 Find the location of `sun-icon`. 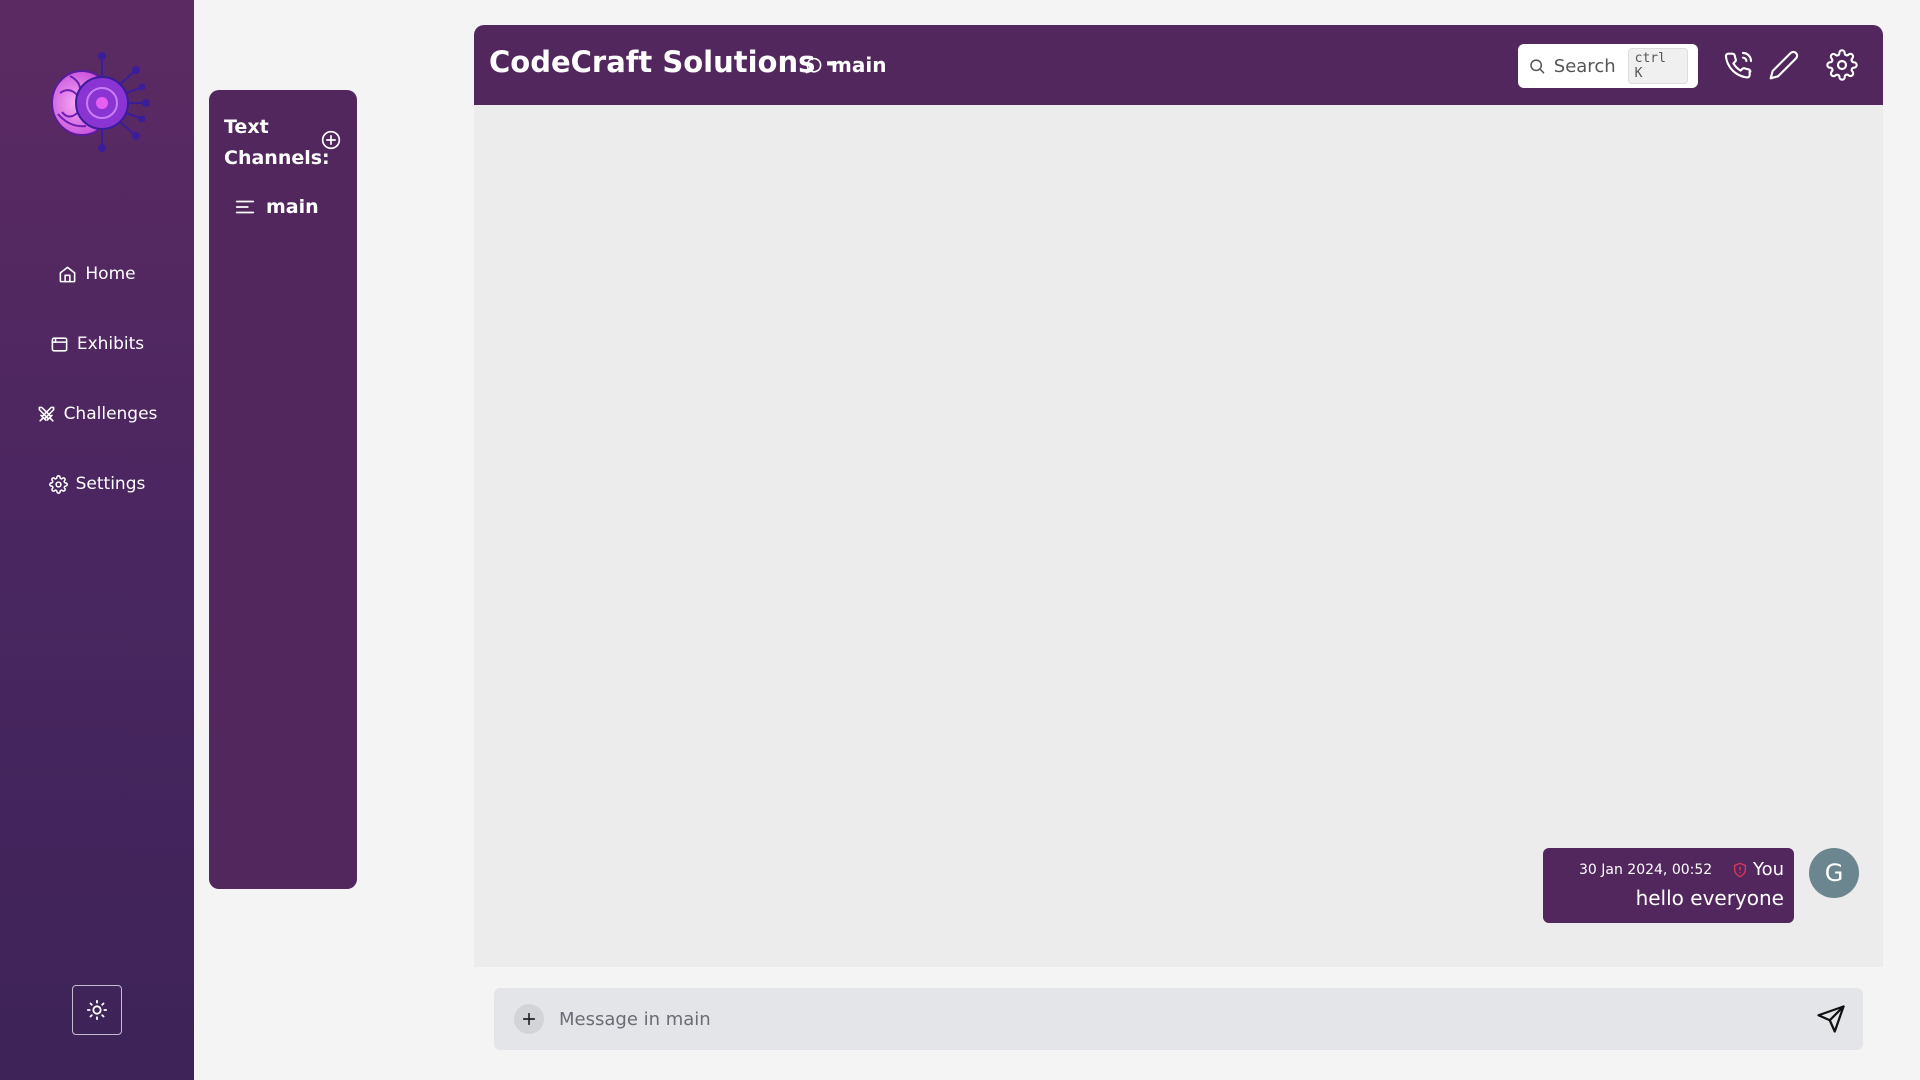

sun-icon is located at coordinates (97, 1010).